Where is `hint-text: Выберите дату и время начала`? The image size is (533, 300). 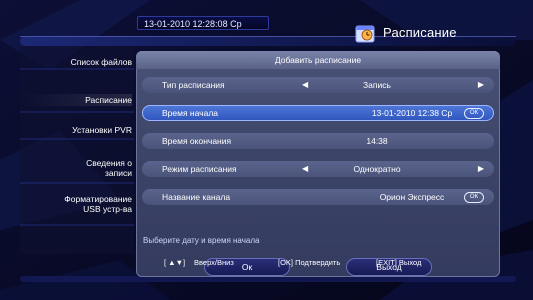 hint-text: Выберите дату и время начала is located at coordinates (201, 240).